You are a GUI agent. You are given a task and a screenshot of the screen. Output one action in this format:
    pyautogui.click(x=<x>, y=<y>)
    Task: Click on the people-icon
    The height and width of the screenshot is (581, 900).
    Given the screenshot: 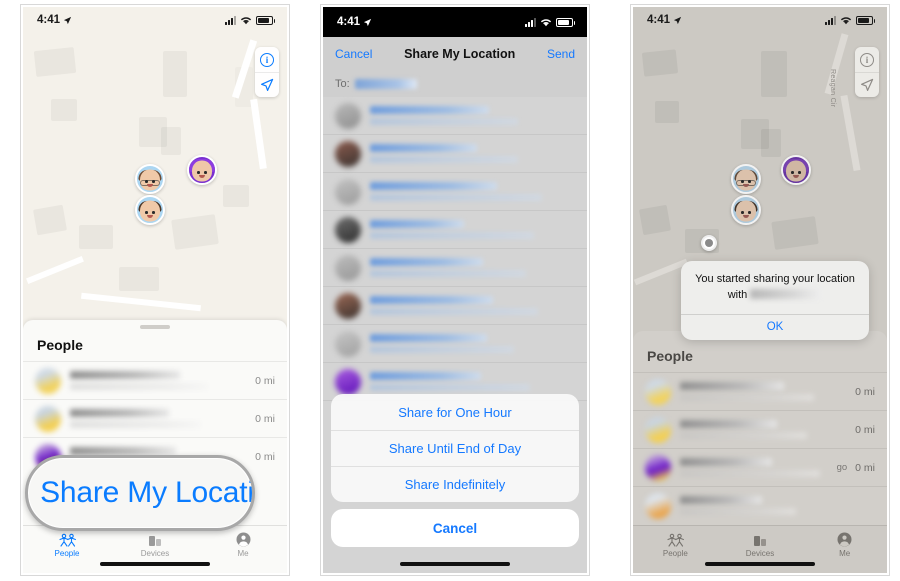 What is the action you would take?
    pyautogui.click(x=675, y=539)
    